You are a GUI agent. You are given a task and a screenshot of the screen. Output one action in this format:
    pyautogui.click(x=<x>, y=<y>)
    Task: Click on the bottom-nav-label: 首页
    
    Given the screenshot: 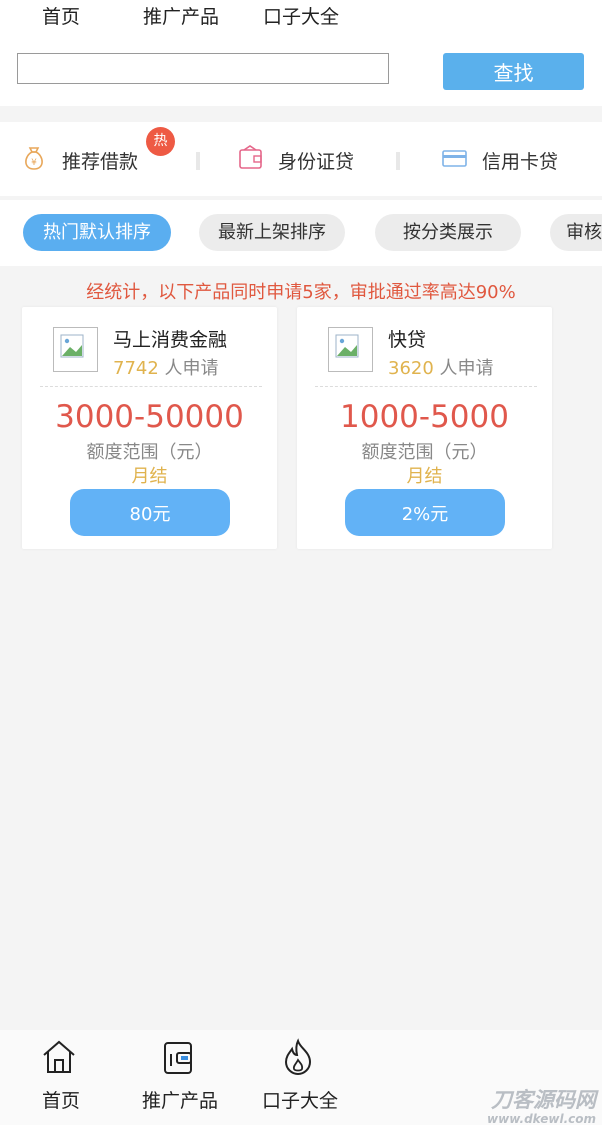 What is the action you would take?
    pyautogui.click(x=61, y=1101)
    